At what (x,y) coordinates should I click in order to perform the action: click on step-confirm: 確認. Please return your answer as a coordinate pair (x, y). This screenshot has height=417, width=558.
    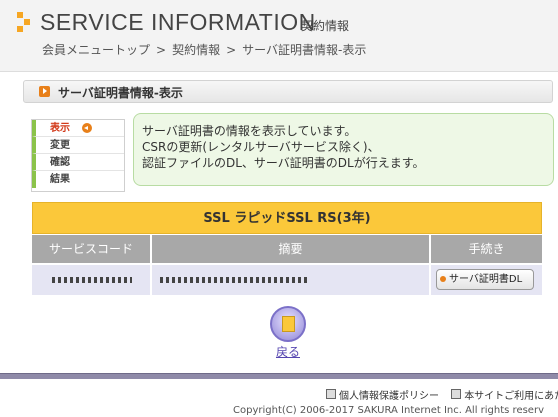
    Looking at the image, I should click on (78, 162).